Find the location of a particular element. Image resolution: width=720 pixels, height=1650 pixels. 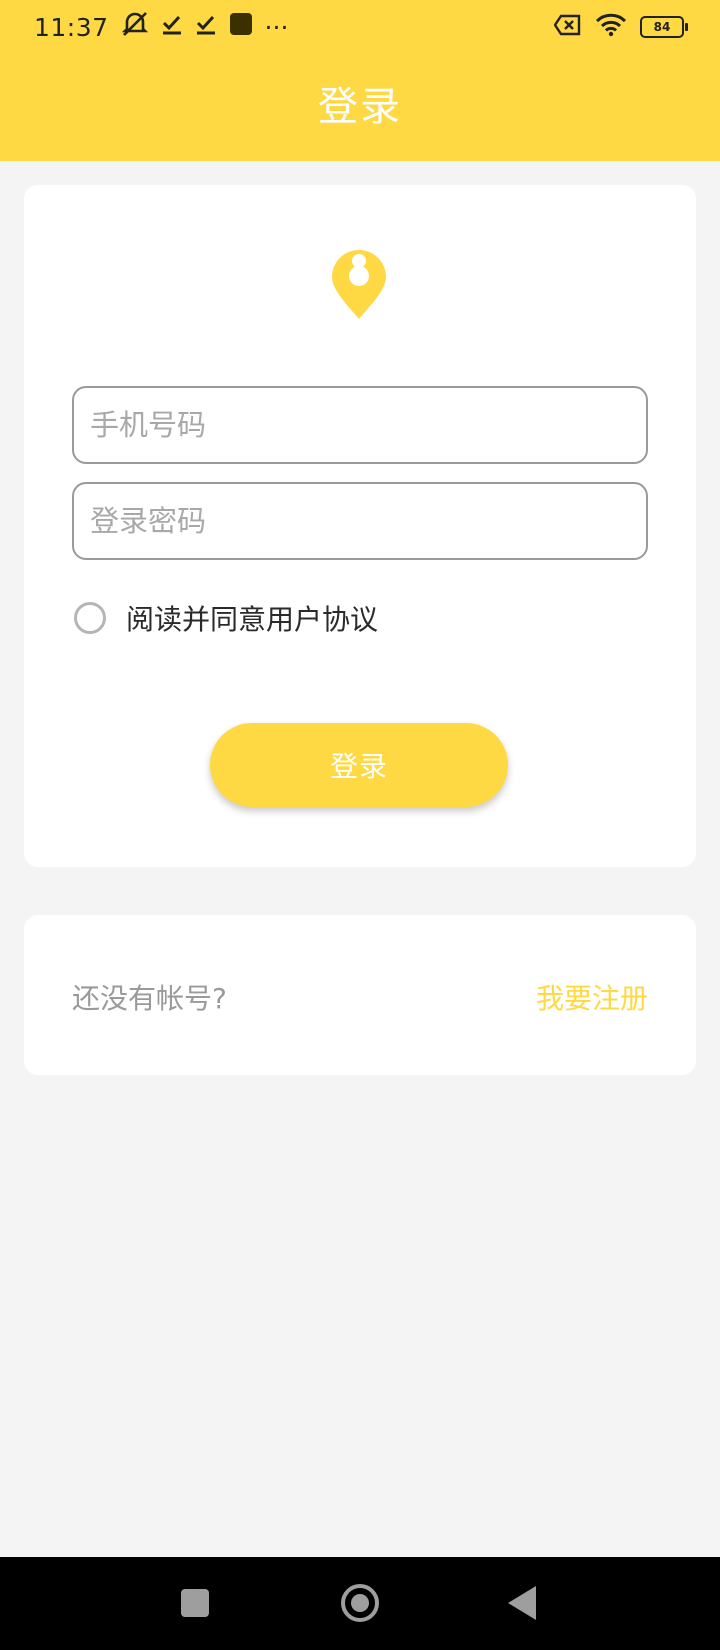

password-input is located at coordinates (360, 521).